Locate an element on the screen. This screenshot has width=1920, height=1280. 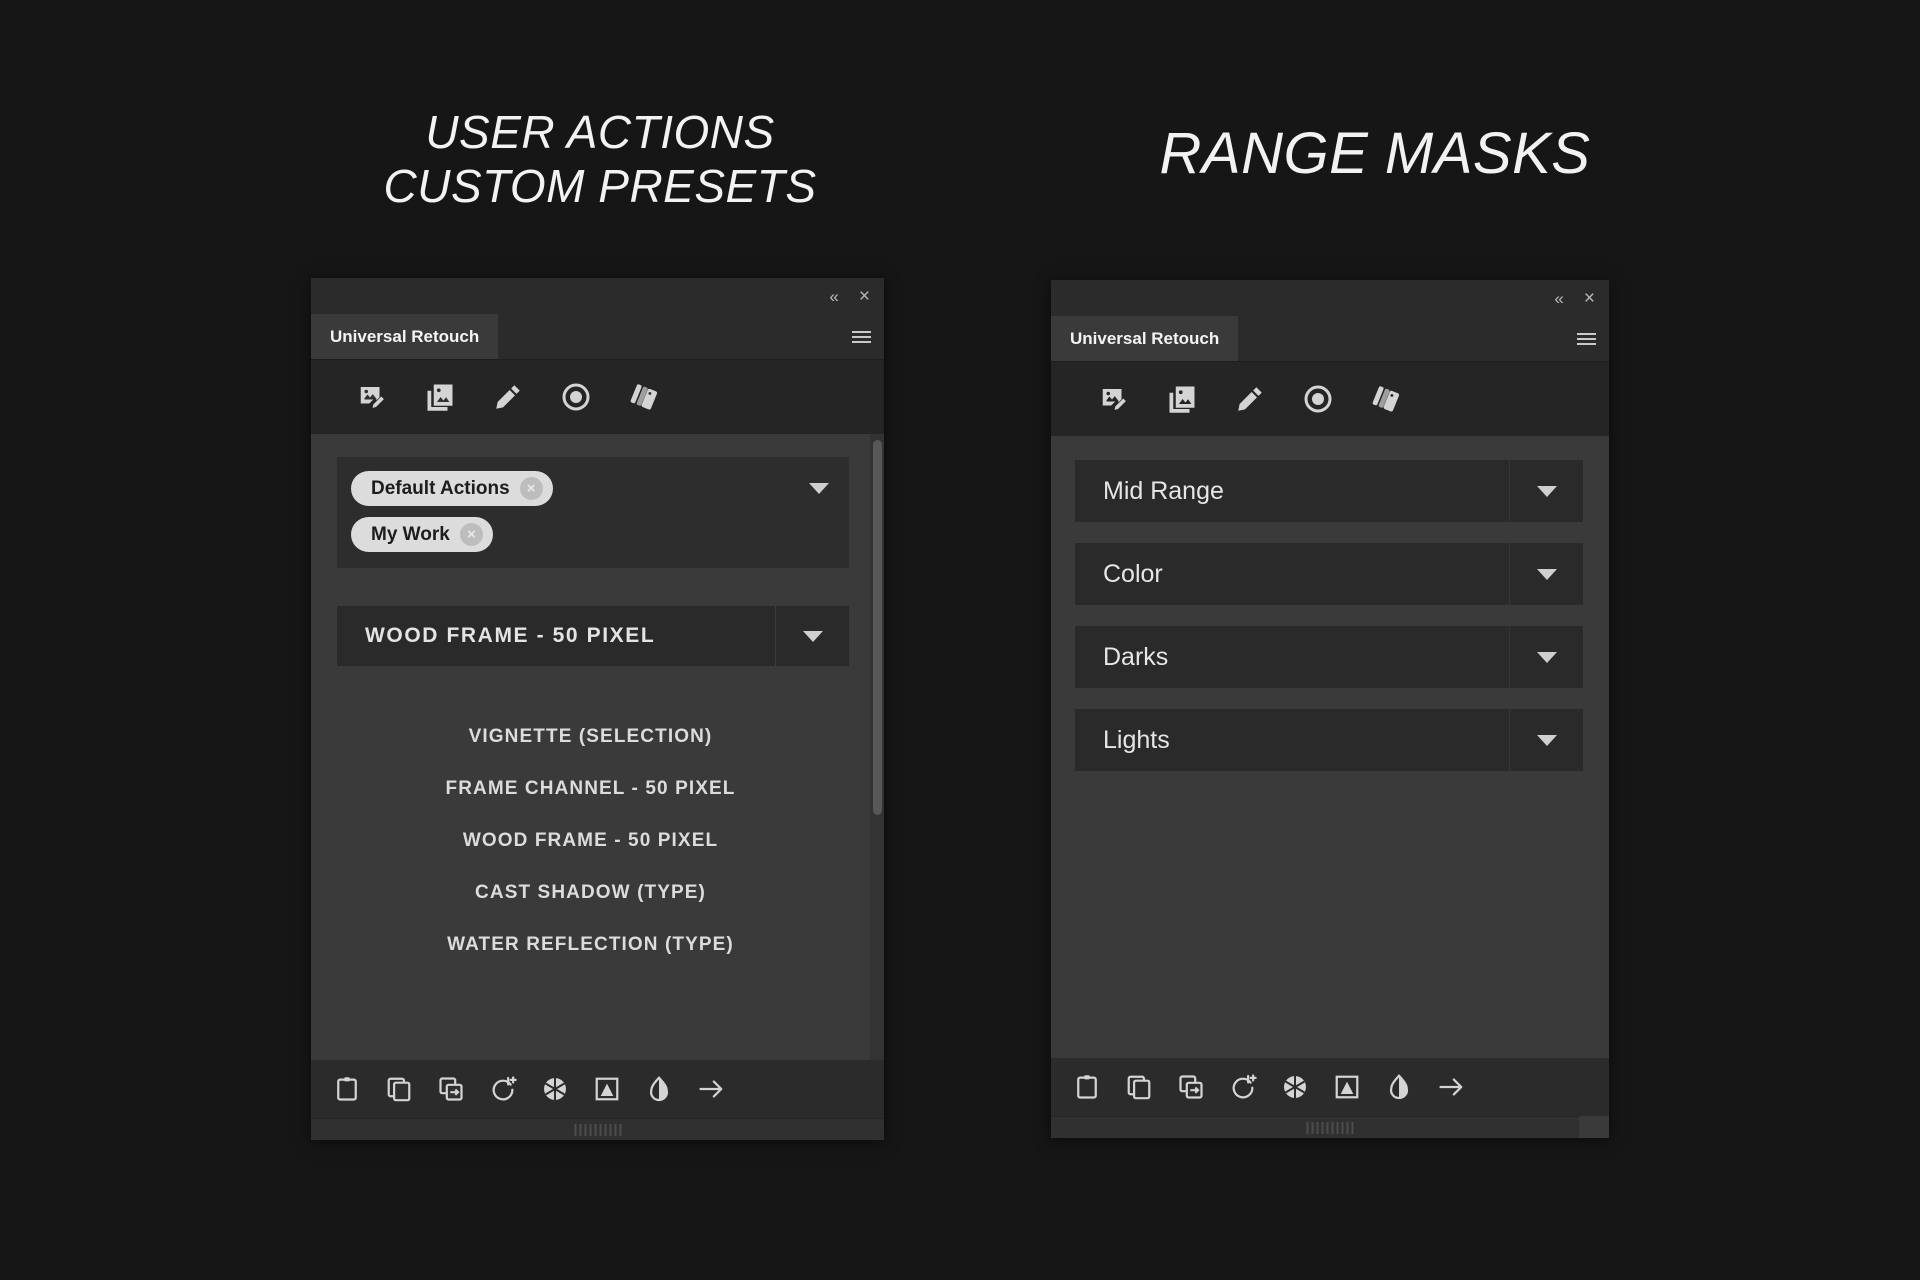
range-mask-darks: Darks is located at coordinates (1329, 657).